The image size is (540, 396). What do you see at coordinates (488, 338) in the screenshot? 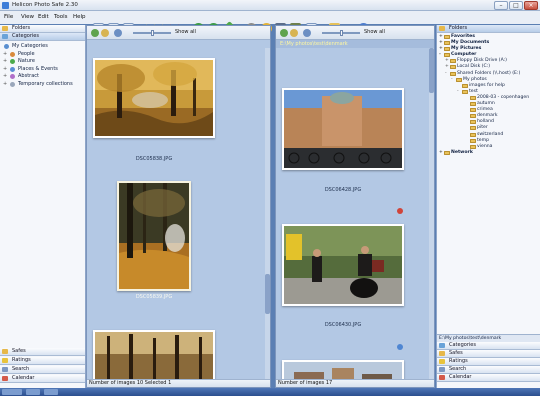
I see `selected-folder-path: E:\My photos\test\denmark` at bounding box center [488, 338].